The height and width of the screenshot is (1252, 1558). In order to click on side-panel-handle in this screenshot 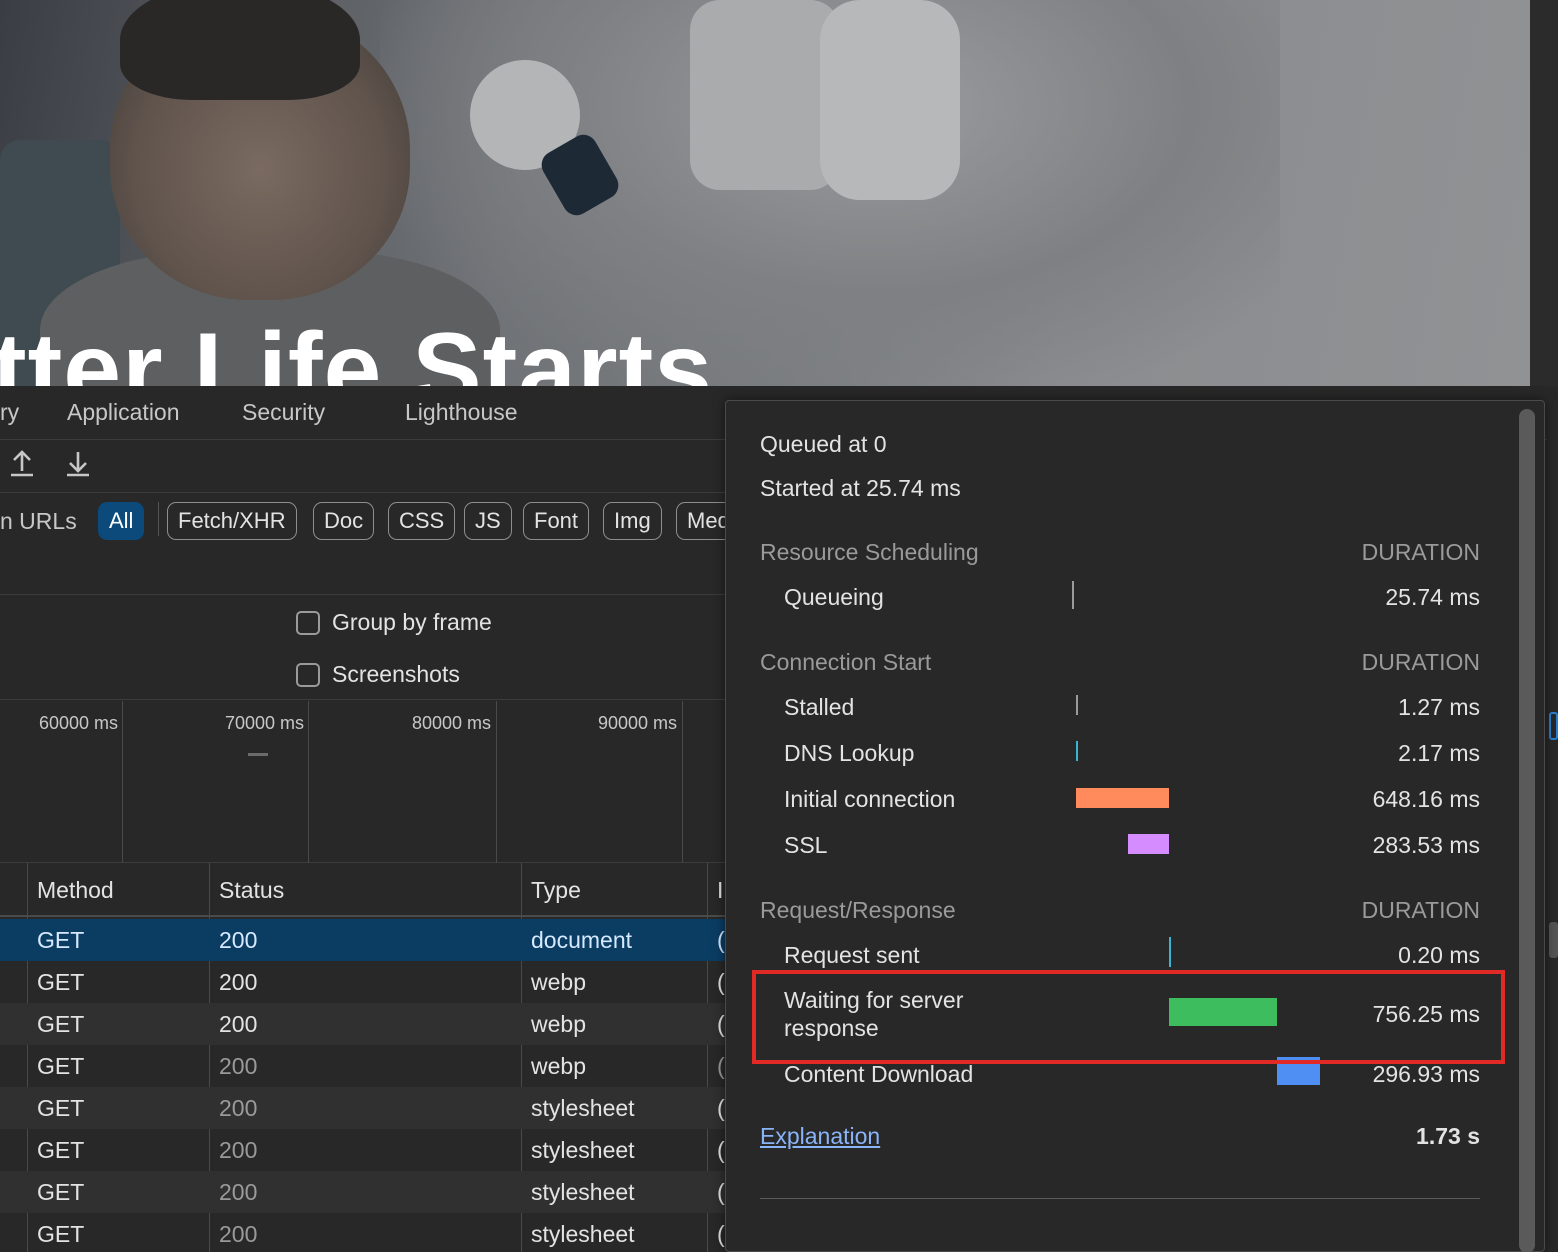, I will do `click(1553, 726)`.